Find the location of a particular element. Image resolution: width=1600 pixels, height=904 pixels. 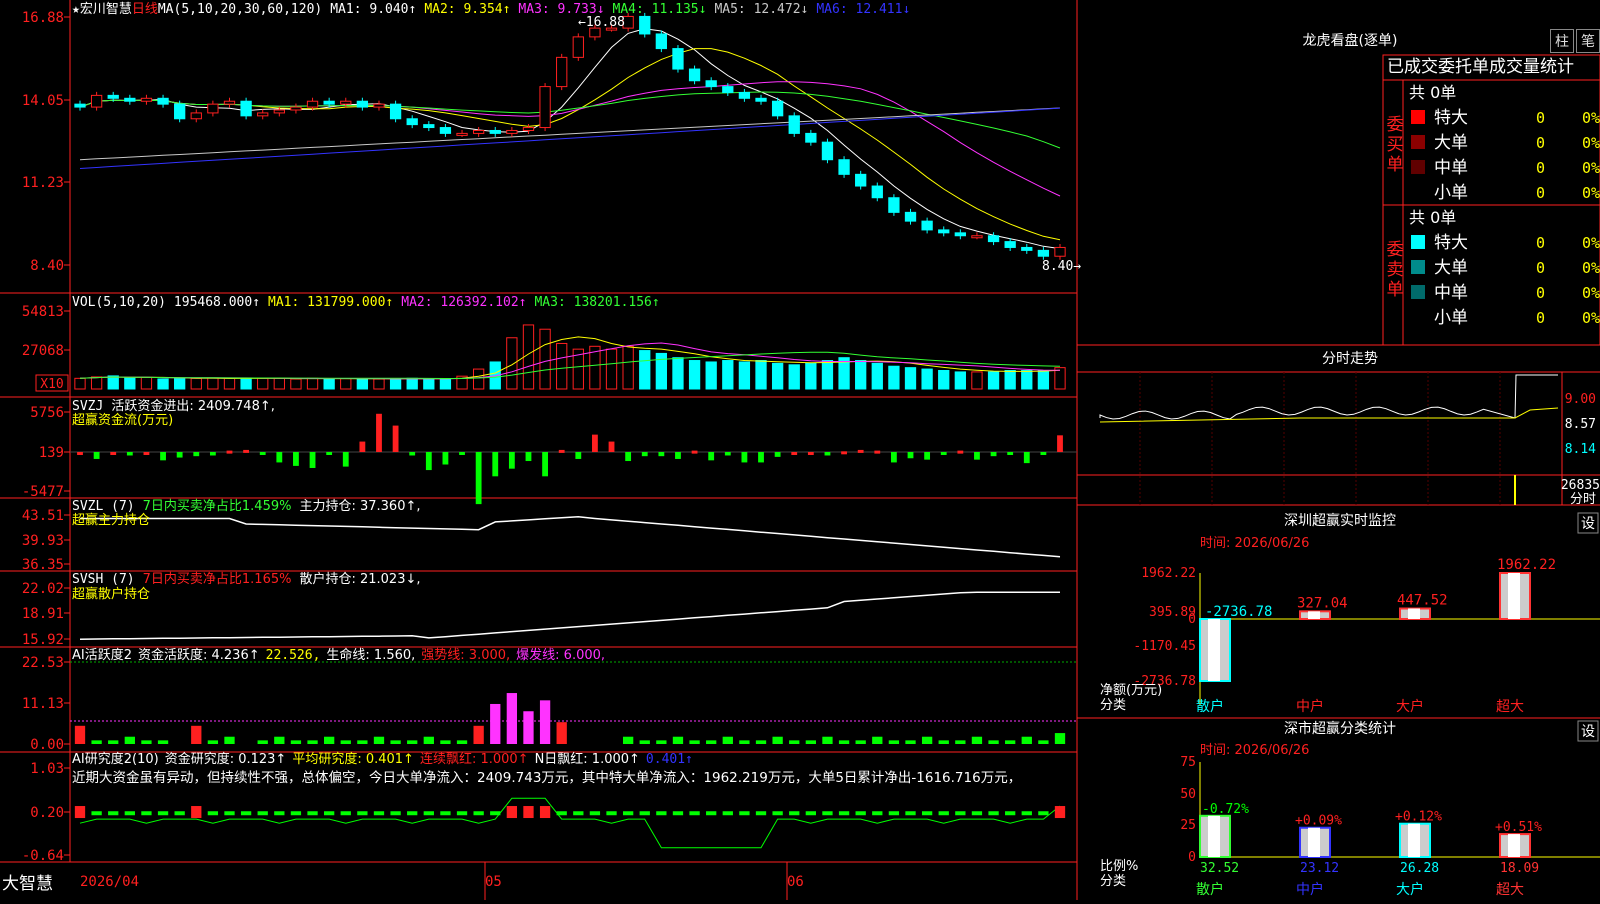

ma-value-1: MA1: 9.040↑ is located at coordinates (373, 9).